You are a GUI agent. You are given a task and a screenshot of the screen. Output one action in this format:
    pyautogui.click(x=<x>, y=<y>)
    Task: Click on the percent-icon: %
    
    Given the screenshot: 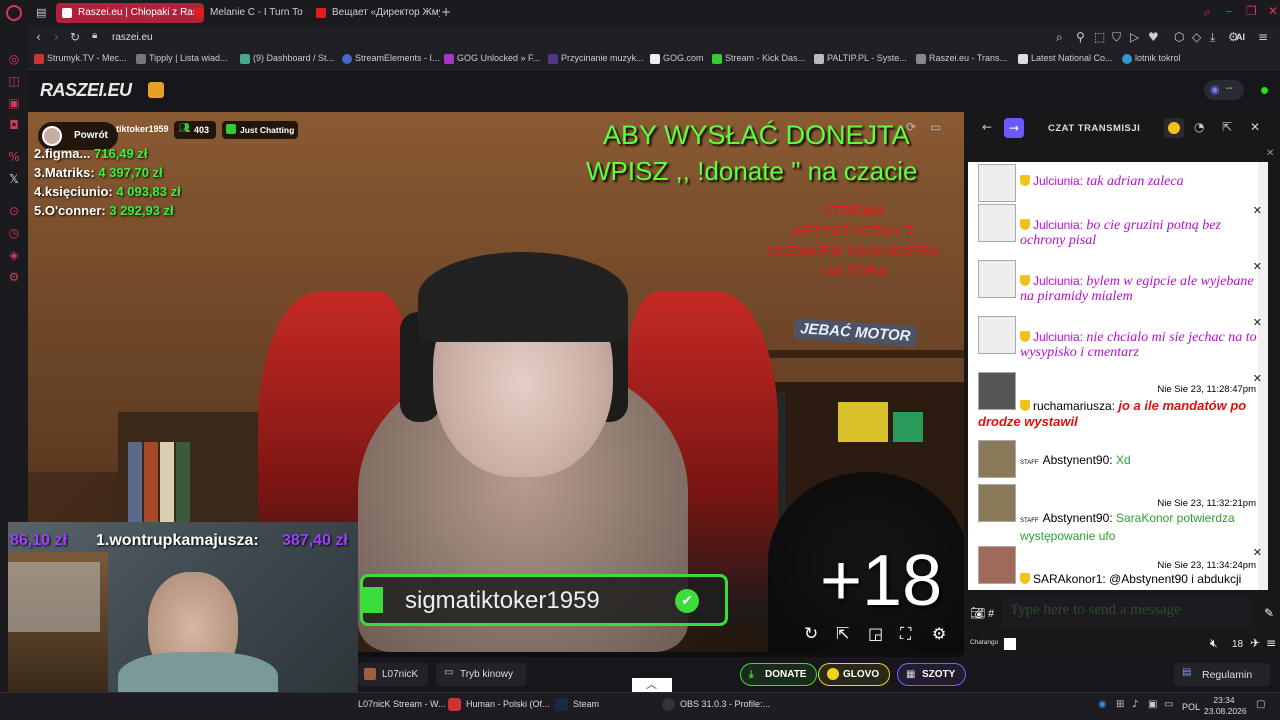 What is the action you would take?
    pyautogui.click(x=14, y=157)
    